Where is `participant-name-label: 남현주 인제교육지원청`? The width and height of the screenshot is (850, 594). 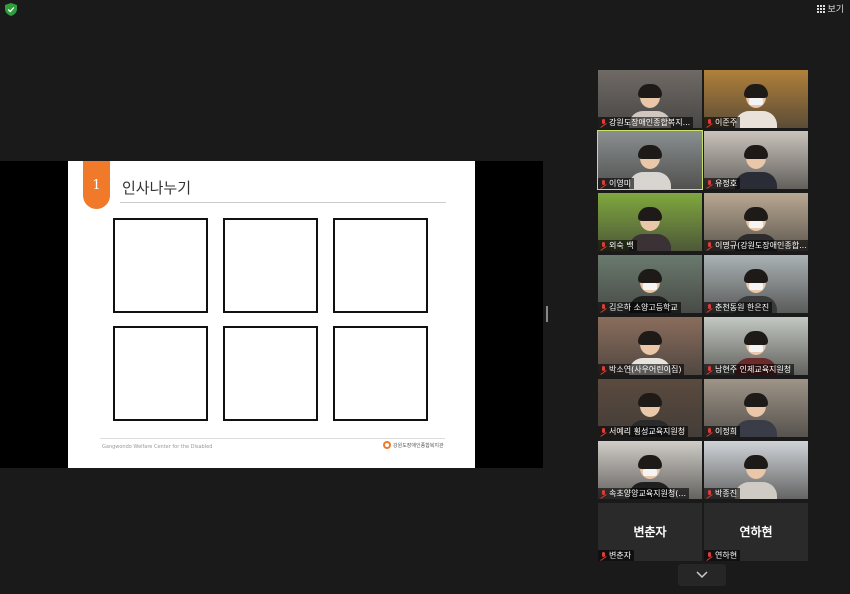 participant-name-label: 남현주 인제교육지원청 is located at coordinates (749, 369).